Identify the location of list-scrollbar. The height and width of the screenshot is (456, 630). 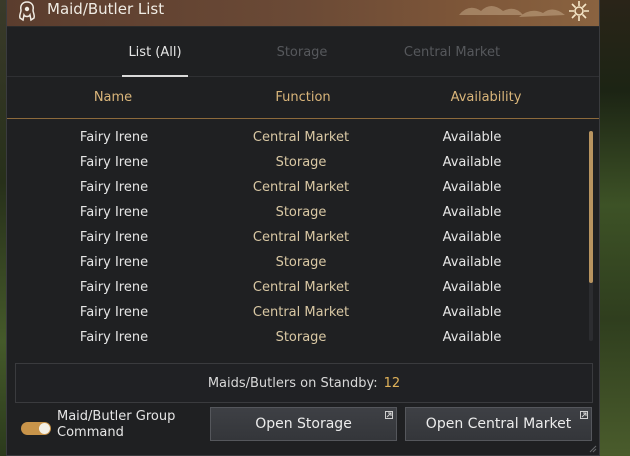
(591, 236).